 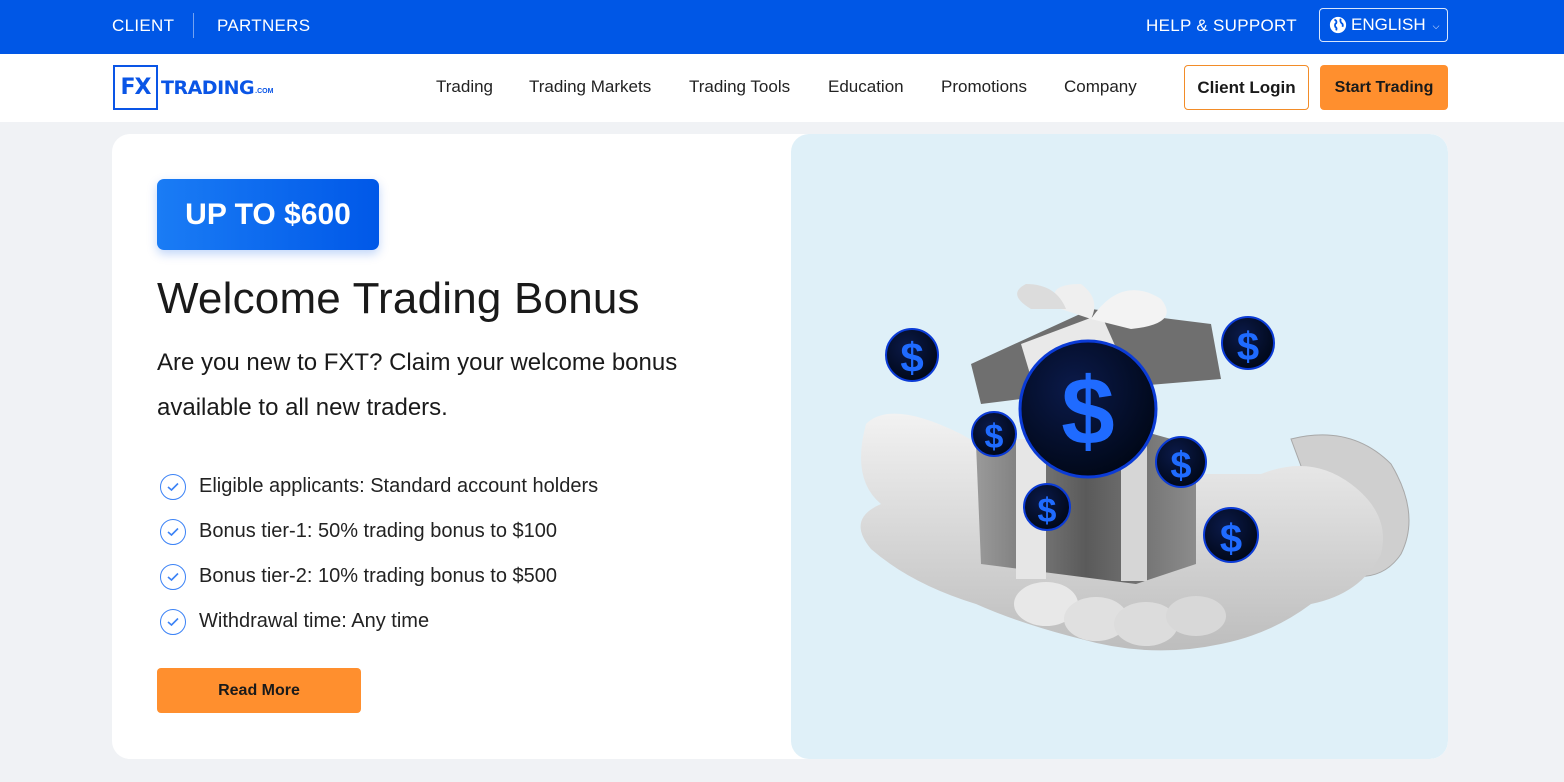 What do you see at coordinates (398, 298) in the screenshot?
I see `promo-title: Welcome Trading Bonus` at bounding box center [398, 298].